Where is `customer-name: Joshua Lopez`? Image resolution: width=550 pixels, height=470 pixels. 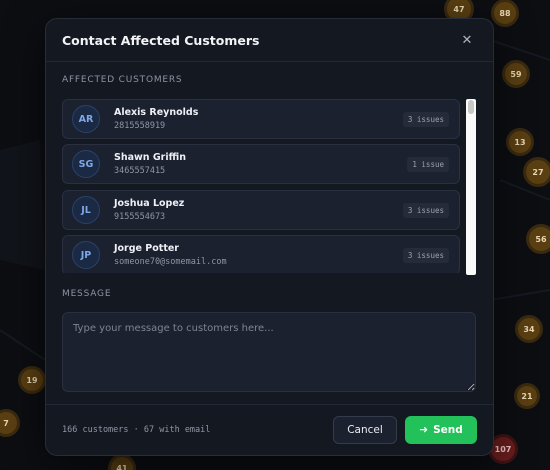 customer-name: Joshua Lopez is located at coordinates (149, 203).